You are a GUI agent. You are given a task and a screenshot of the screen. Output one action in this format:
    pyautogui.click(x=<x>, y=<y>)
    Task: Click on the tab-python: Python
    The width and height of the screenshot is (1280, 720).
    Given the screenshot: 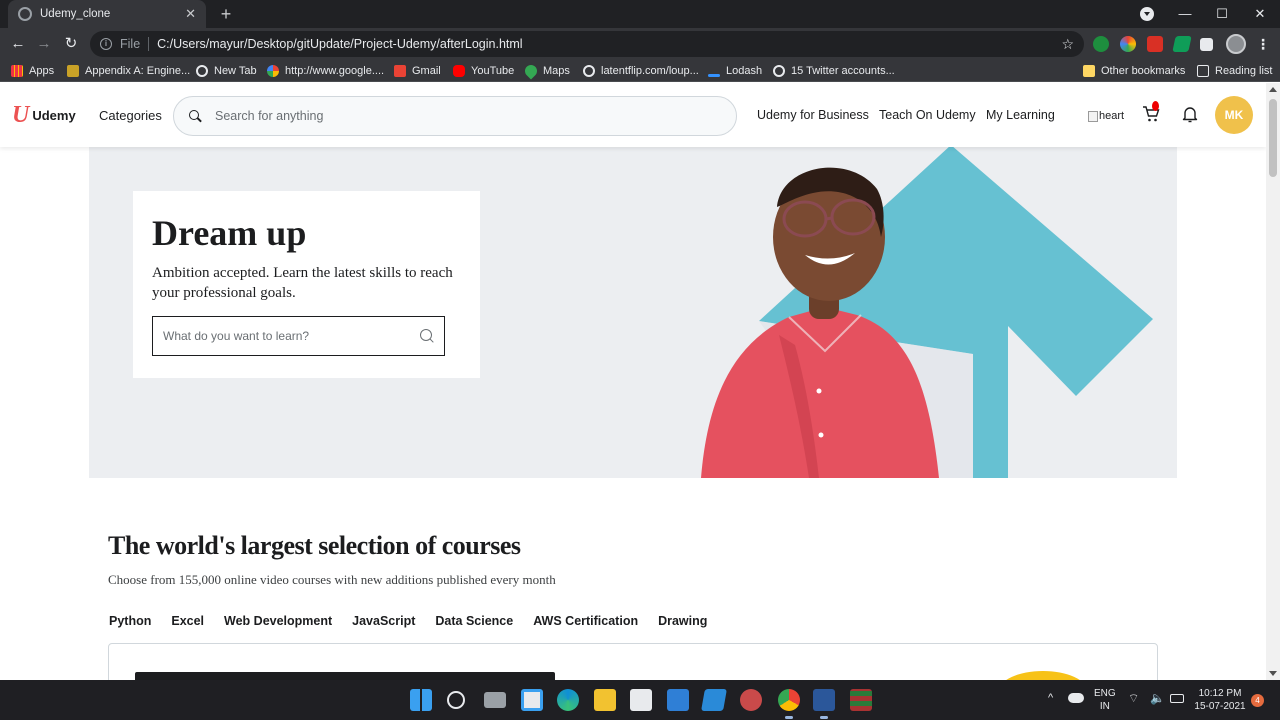 What is the action you would take?
    pyautogui.click(x=130, y=621)
    